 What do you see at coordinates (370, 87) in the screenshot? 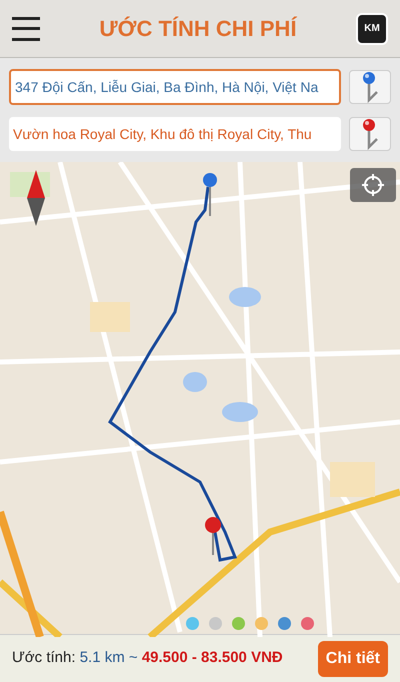
I see `origin-pin-button` at bounding box center [370, 87].